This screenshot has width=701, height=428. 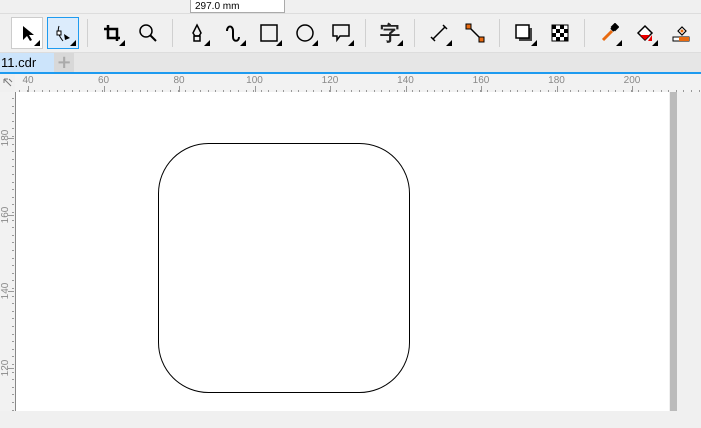 What do you see at coordinates (269, 33) in the screenshot?
I see `rectangle-icon` at bounding box center [269, 33].